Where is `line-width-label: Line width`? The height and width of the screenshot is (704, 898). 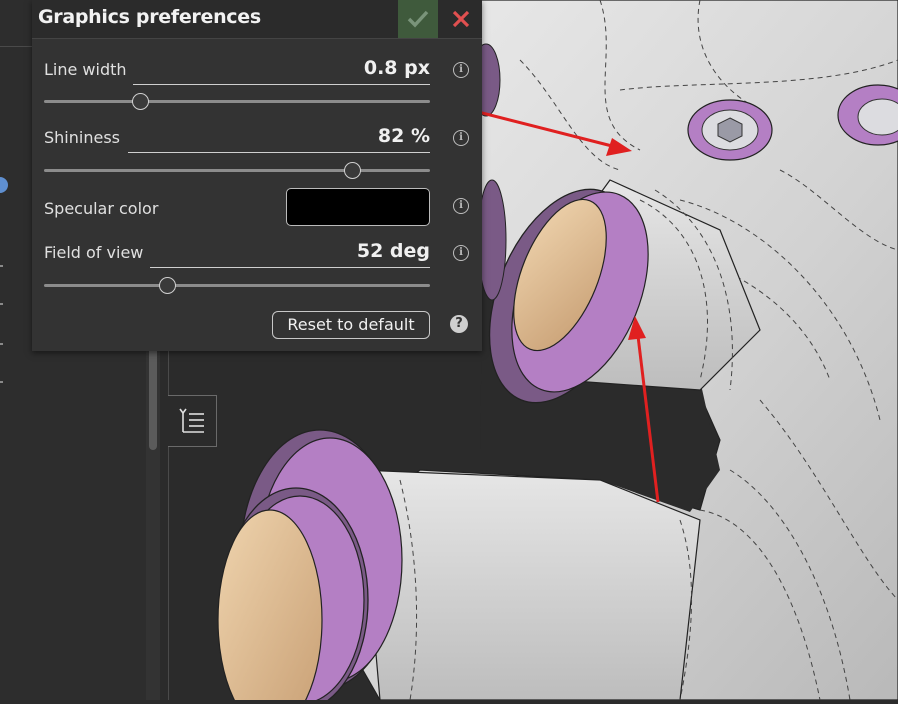 line-width-label: Line width is located at coordinates (85, 69).